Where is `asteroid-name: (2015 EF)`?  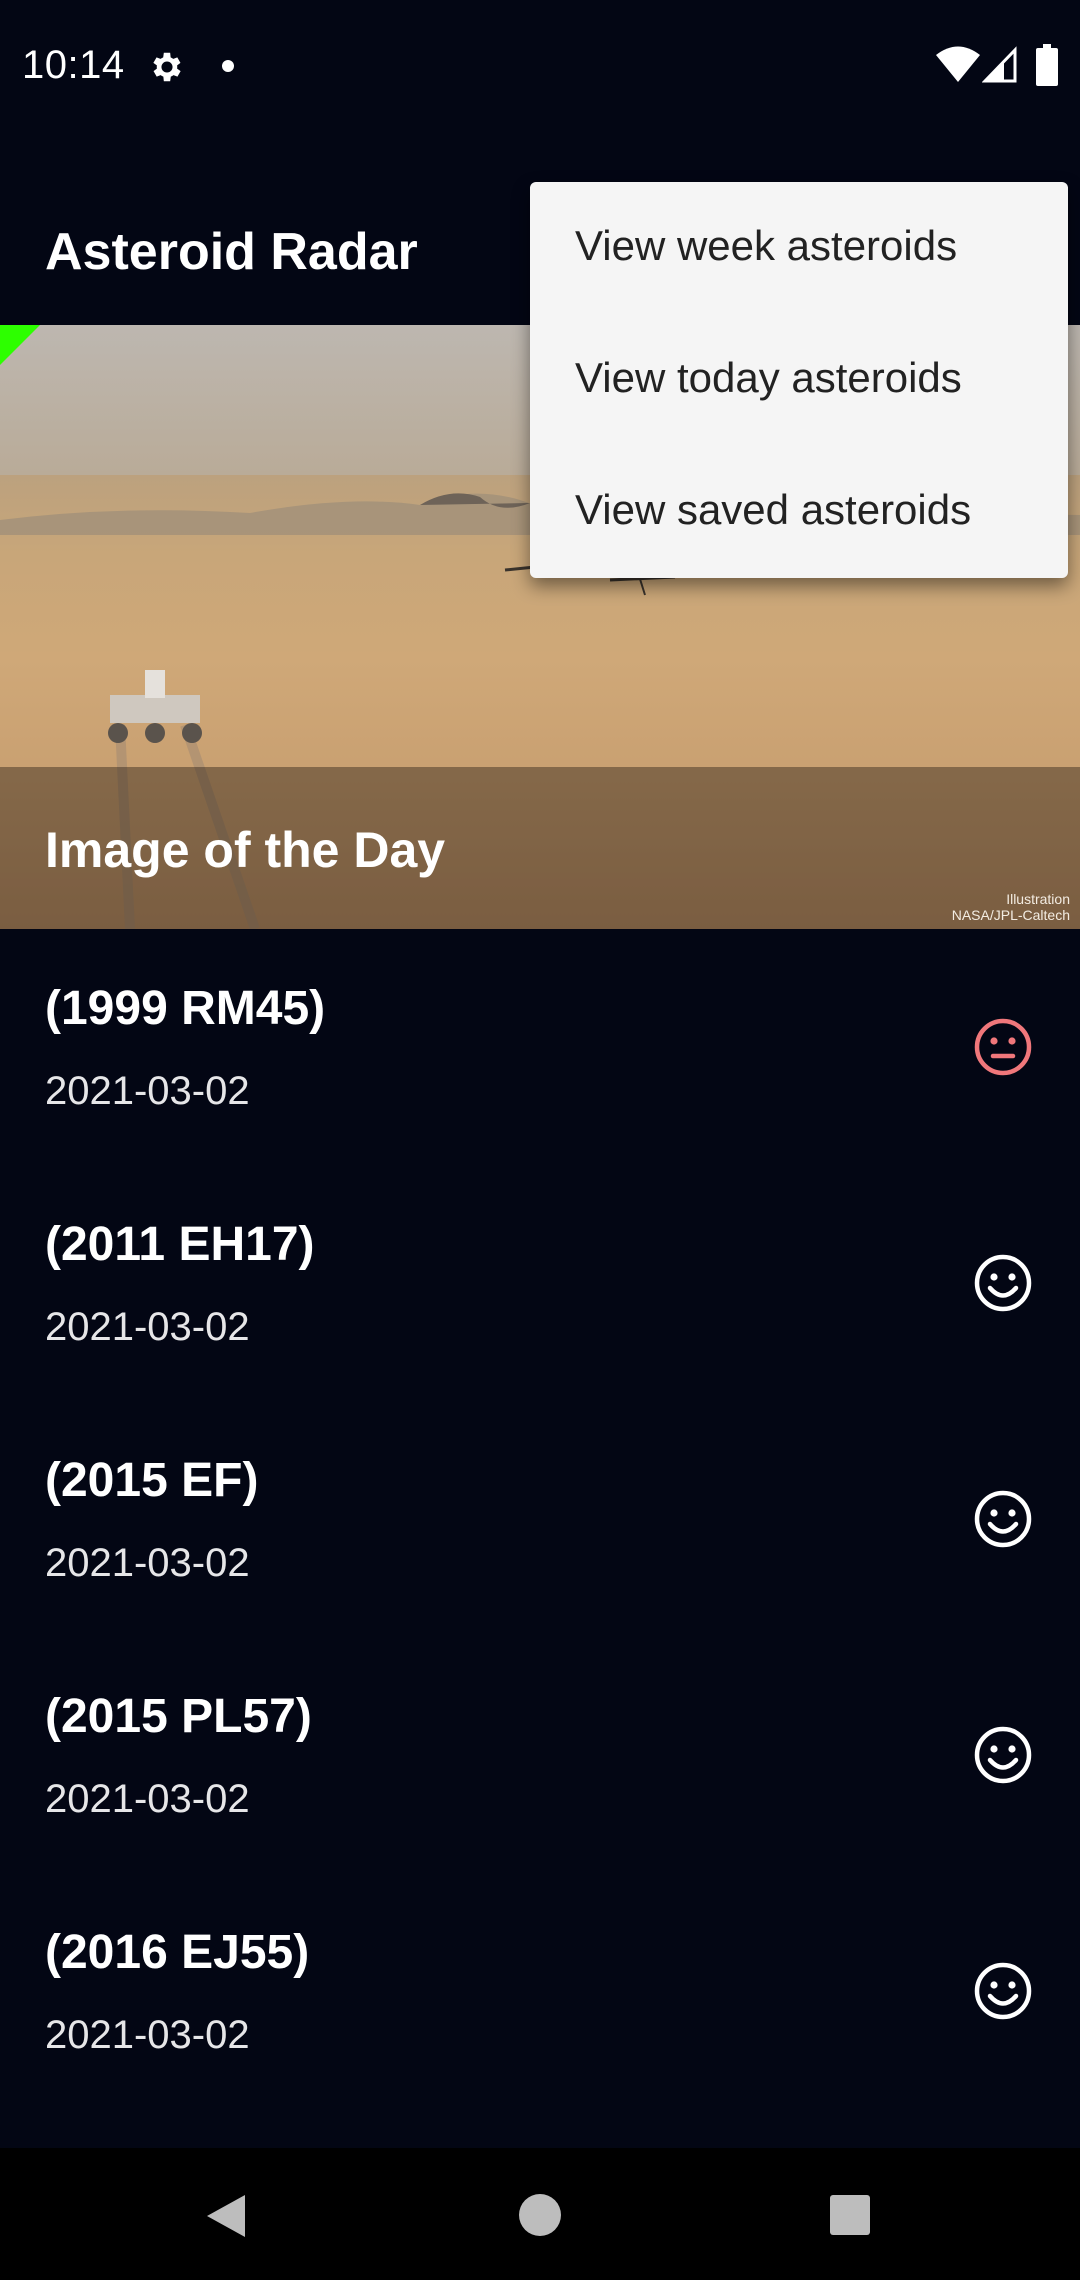 asteroid-name: (2015 EF) is located at coordinates (152, 1480).